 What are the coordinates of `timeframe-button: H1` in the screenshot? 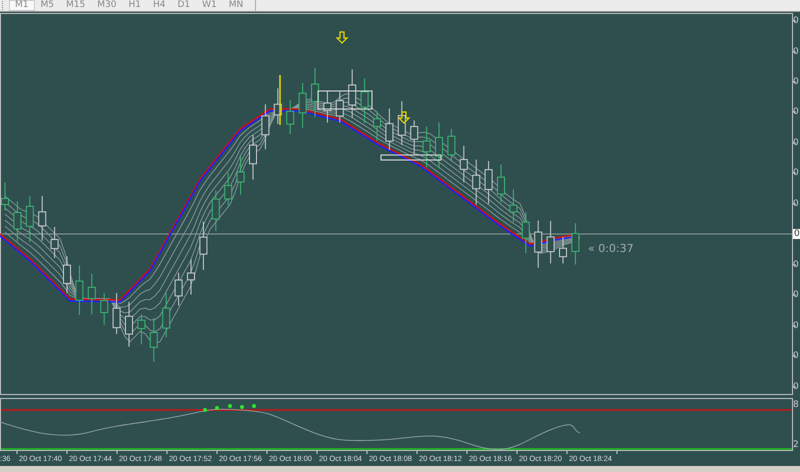 It's located at (134, 5).